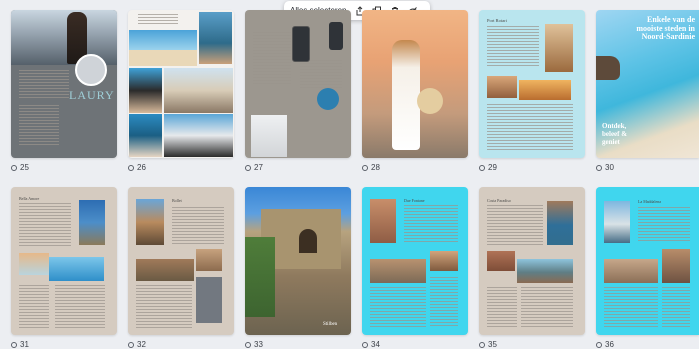 This screenshot has height=349, width=699. What do you see at coordinates (605, 167) in the screenshot?
I see `page-number-30: 30` at bounding box center [605, 167].